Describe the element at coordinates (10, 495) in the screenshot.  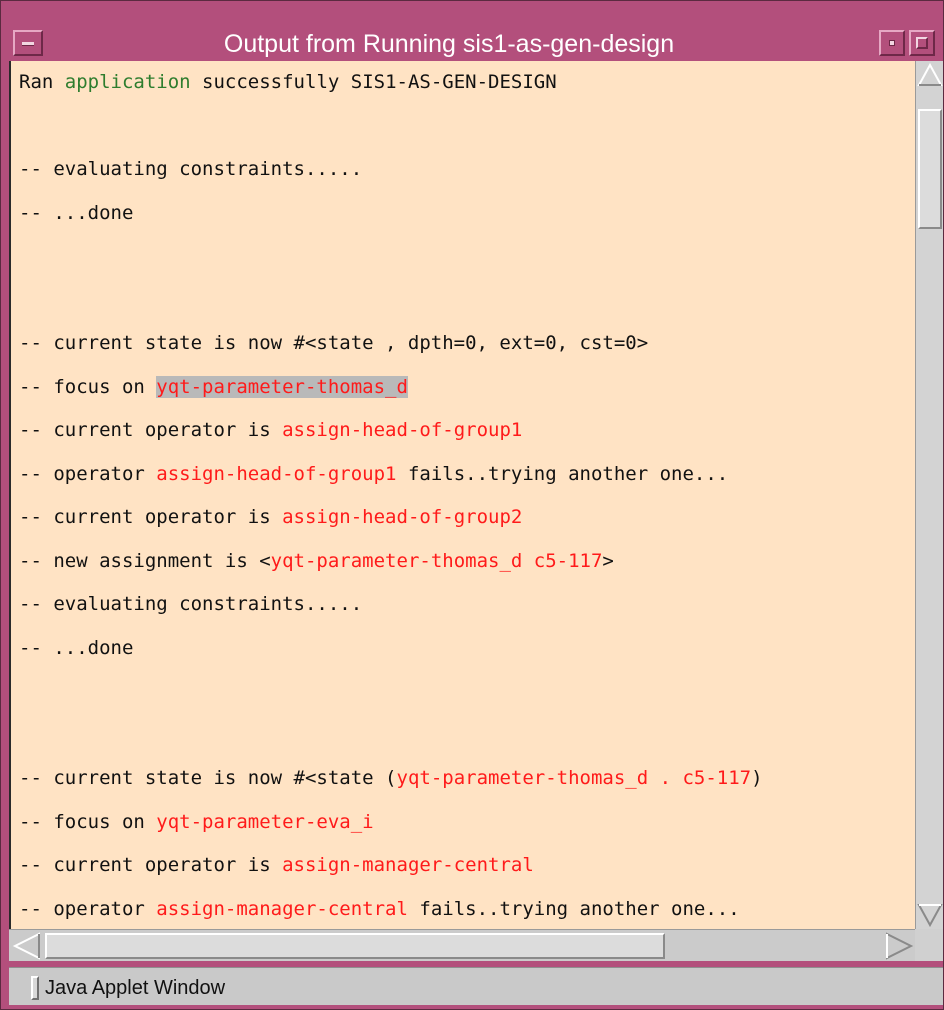
I see `text-caret` at that location.